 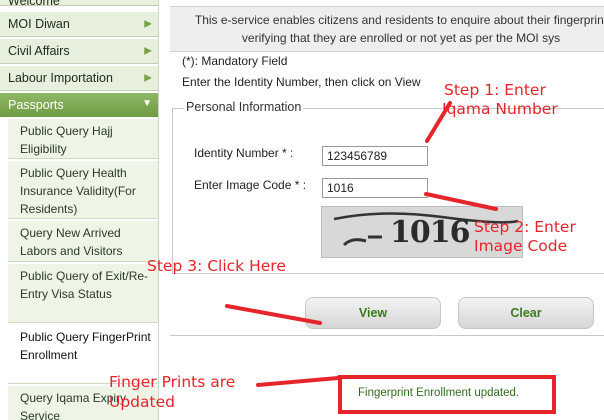 I want to click on sidebar-item-moi-diwan: MOI Diwan ▶, so click(x=79, y=24).